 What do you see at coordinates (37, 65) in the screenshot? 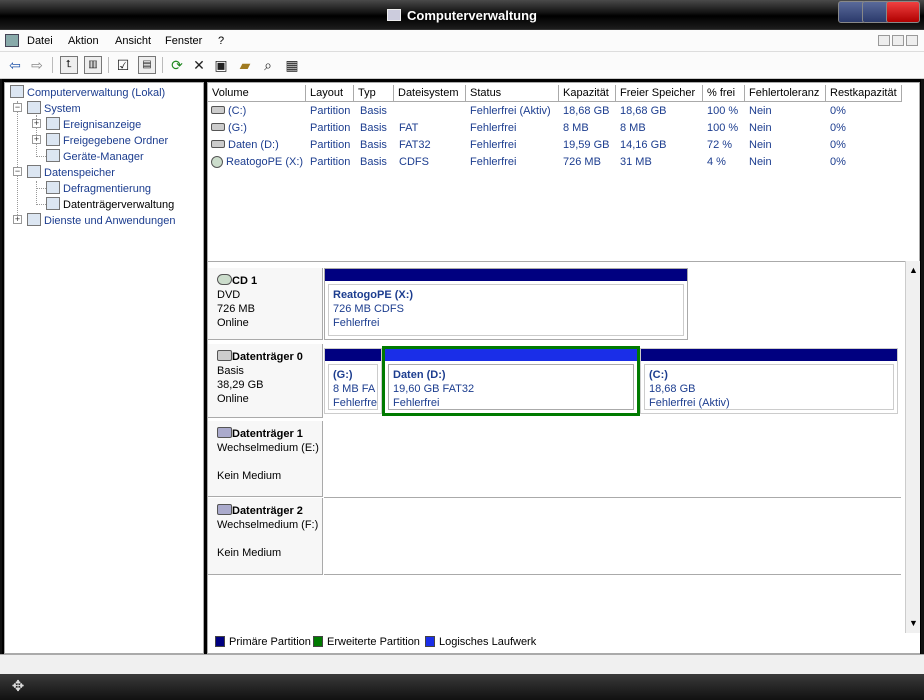
I see `forward-icon: ⇨` at bounding box center [37, 65].